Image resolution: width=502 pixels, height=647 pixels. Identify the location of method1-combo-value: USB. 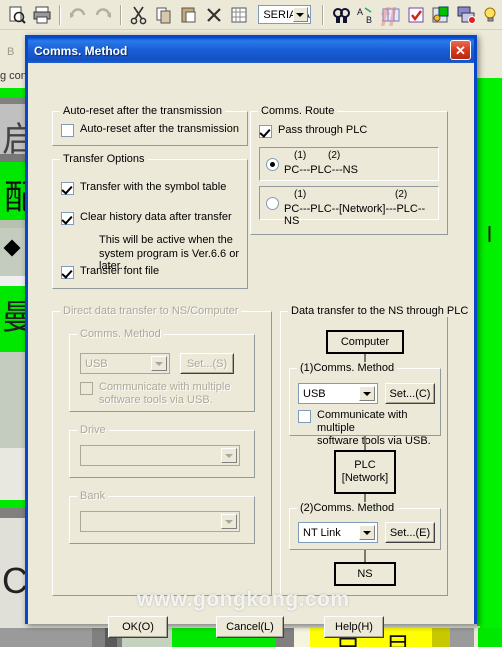
(314, 393).